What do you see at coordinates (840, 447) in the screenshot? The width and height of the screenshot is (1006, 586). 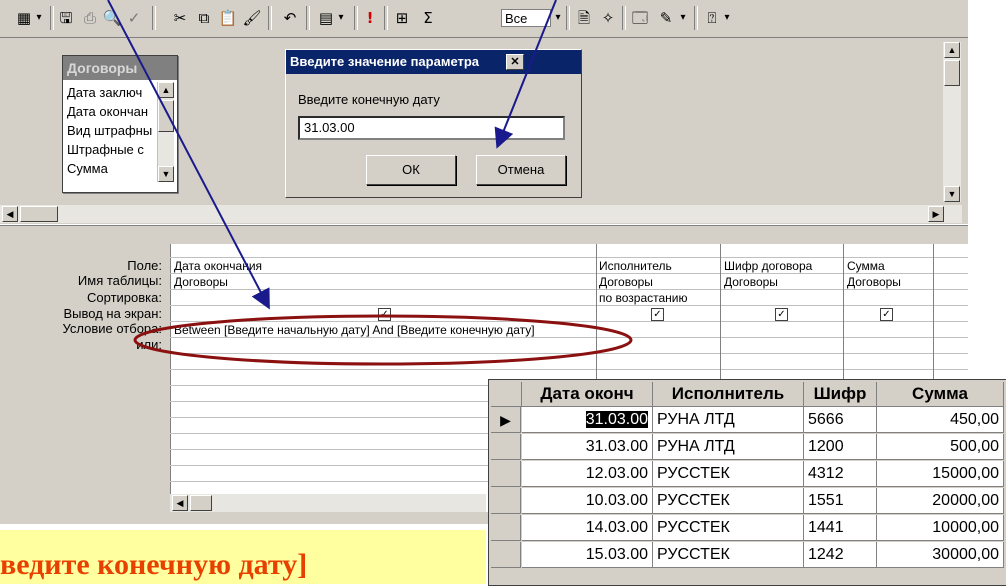 I see `result-cell: 1200` at bounding box center [840, 447].